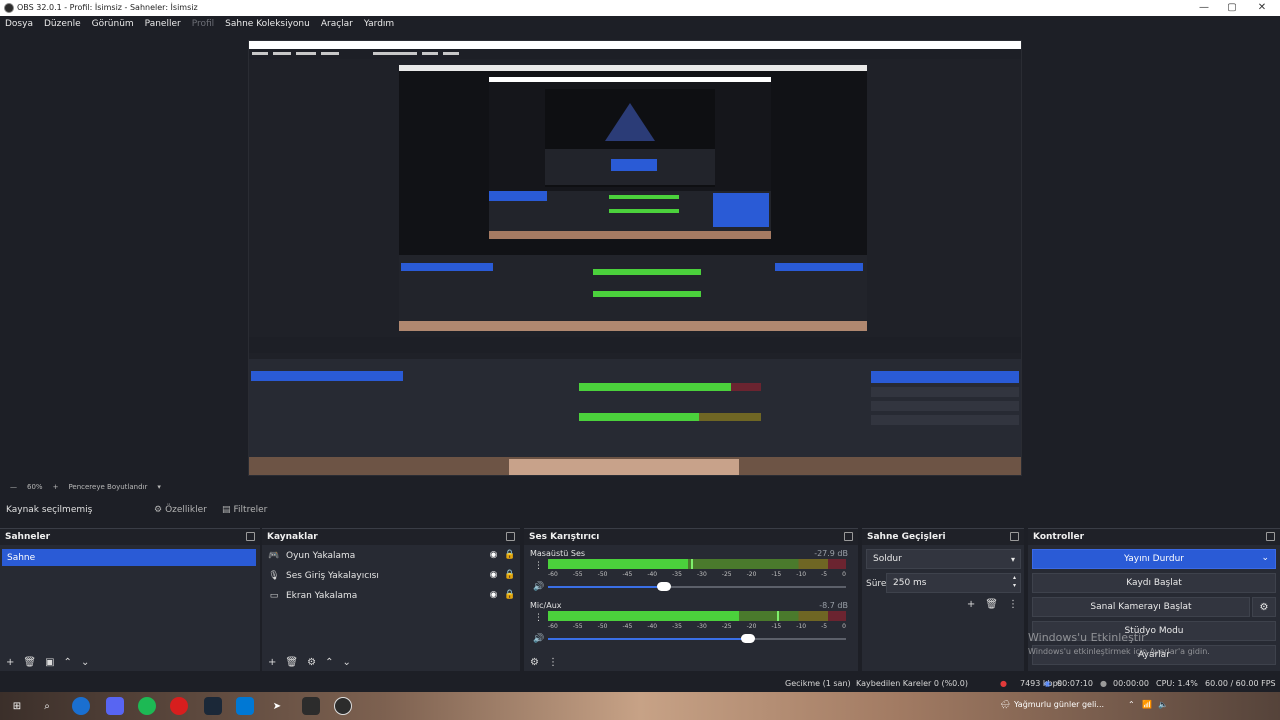  Describe the element at coordinates (1232, 8) in the screenshot. I see `maximize-button: ▢` at that location.